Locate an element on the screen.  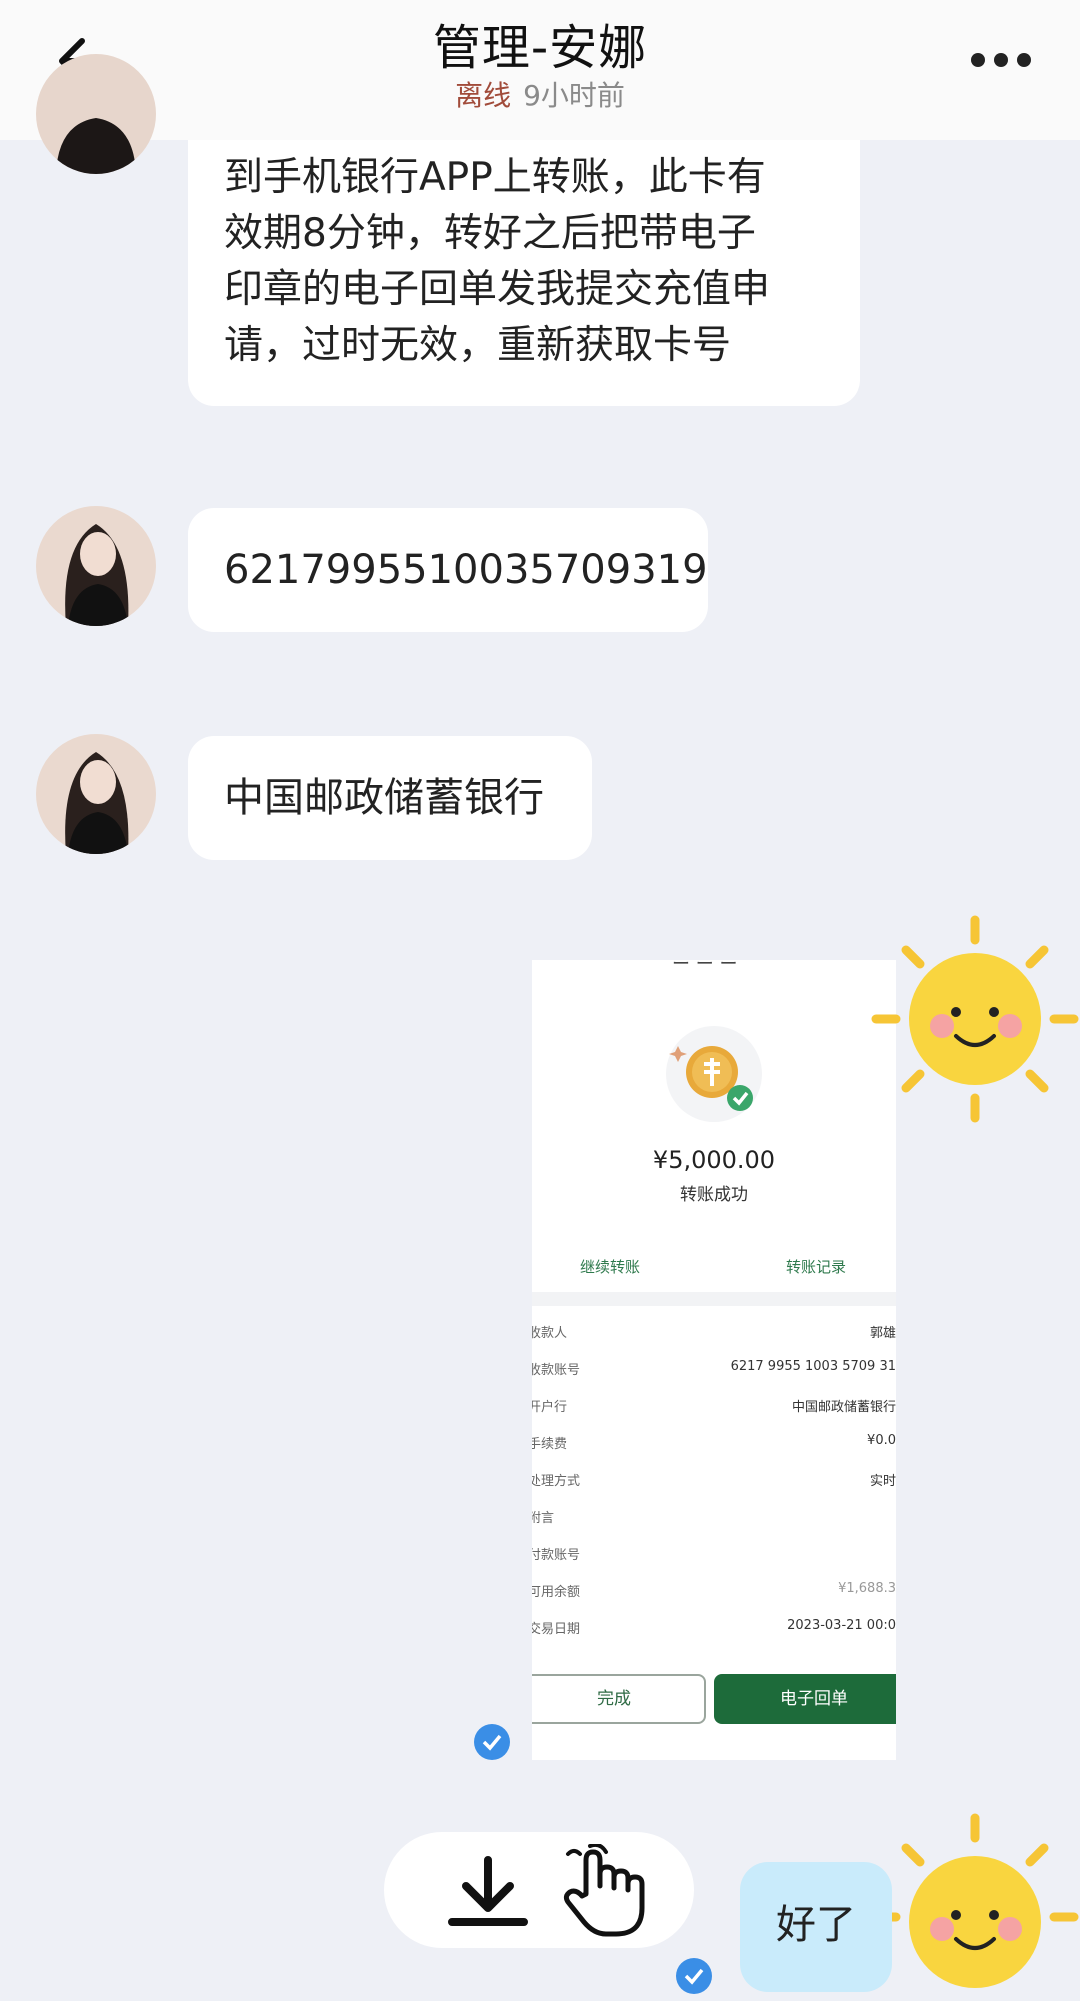
chat-header: 管理-安娜 离线 9小时前 is located at coordinates (540, 70).